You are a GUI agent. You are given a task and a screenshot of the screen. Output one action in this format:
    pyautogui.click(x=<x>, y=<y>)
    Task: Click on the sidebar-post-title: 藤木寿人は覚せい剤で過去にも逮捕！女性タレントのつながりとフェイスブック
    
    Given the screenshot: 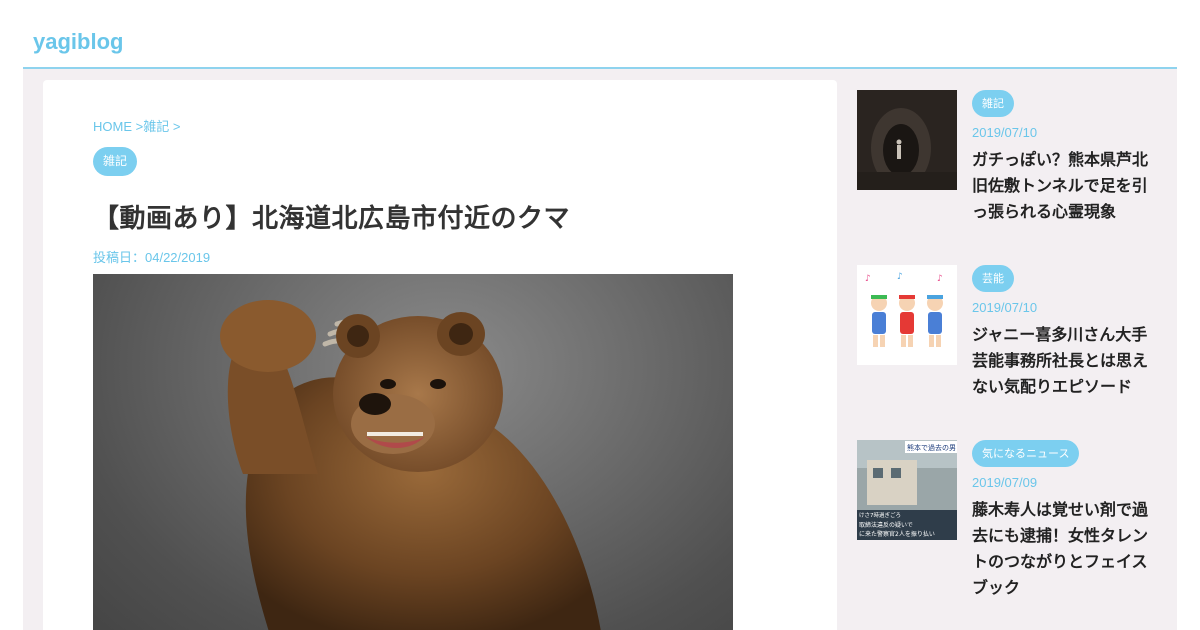 What is the action you would take?
    pyautogui.click(x=1063, y=549)
    